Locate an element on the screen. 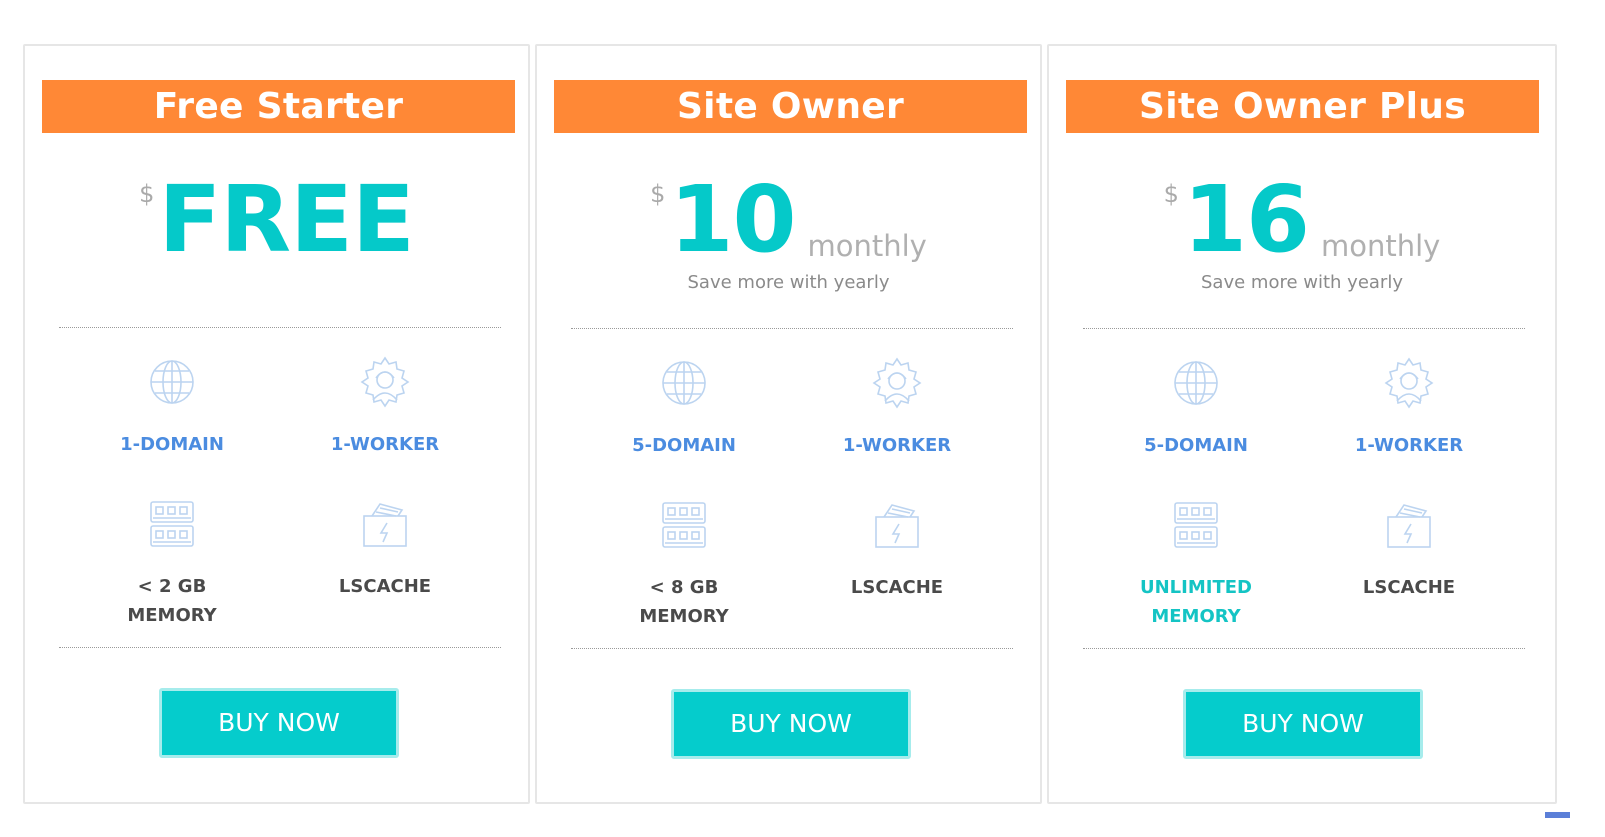  feature-memory: < 8 GB MEMORY is located at coordinates (684, 565).